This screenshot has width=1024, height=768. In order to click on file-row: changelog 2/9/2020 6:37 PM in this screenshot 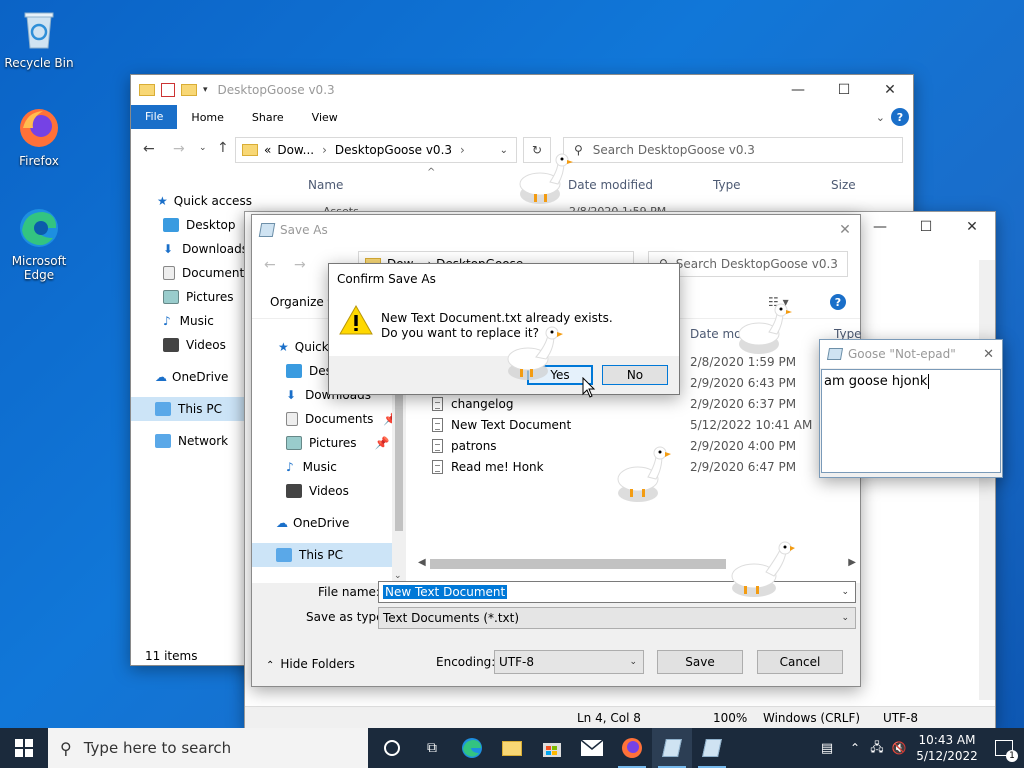, I will do `click(642, 403)`.